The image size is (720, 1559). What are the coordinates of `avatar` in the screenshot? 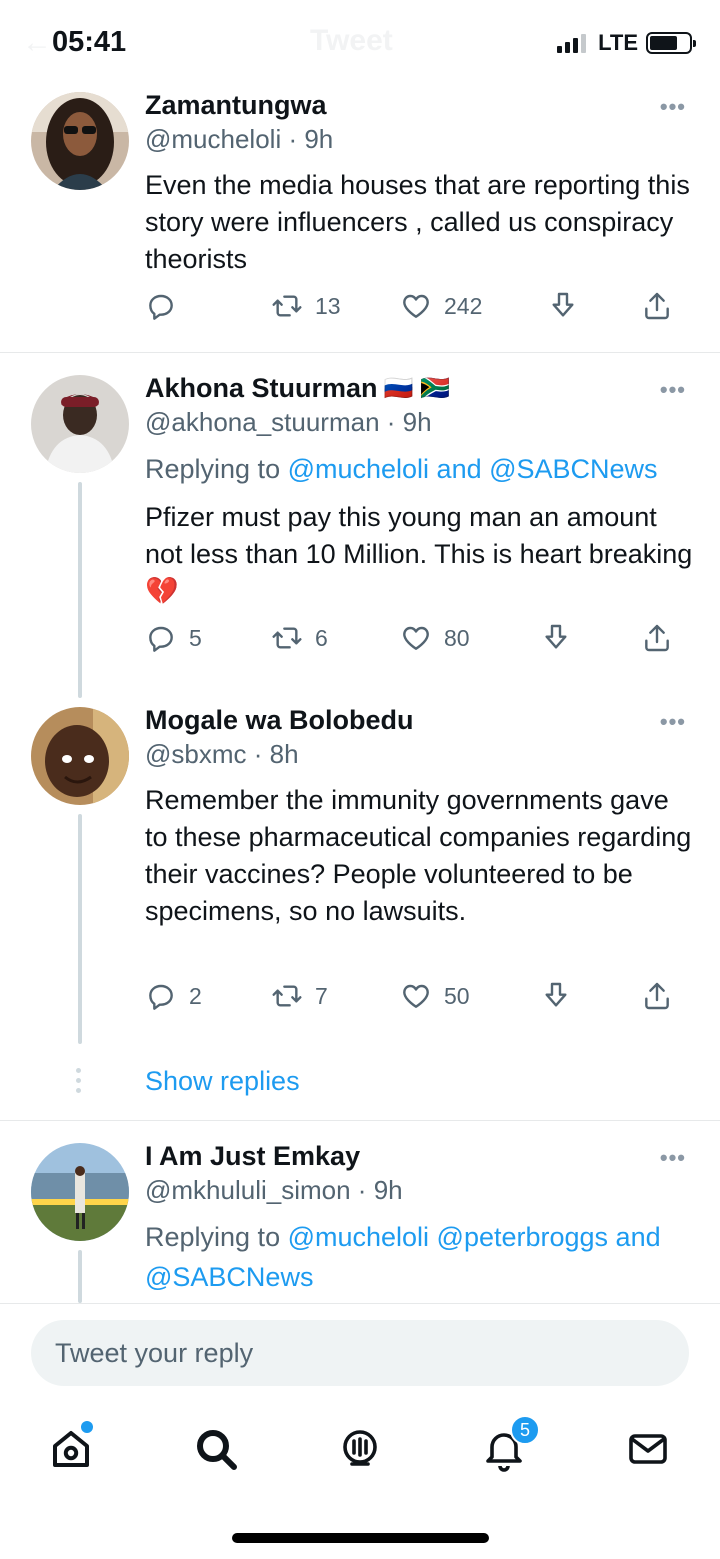 It's located at (80, 1192).